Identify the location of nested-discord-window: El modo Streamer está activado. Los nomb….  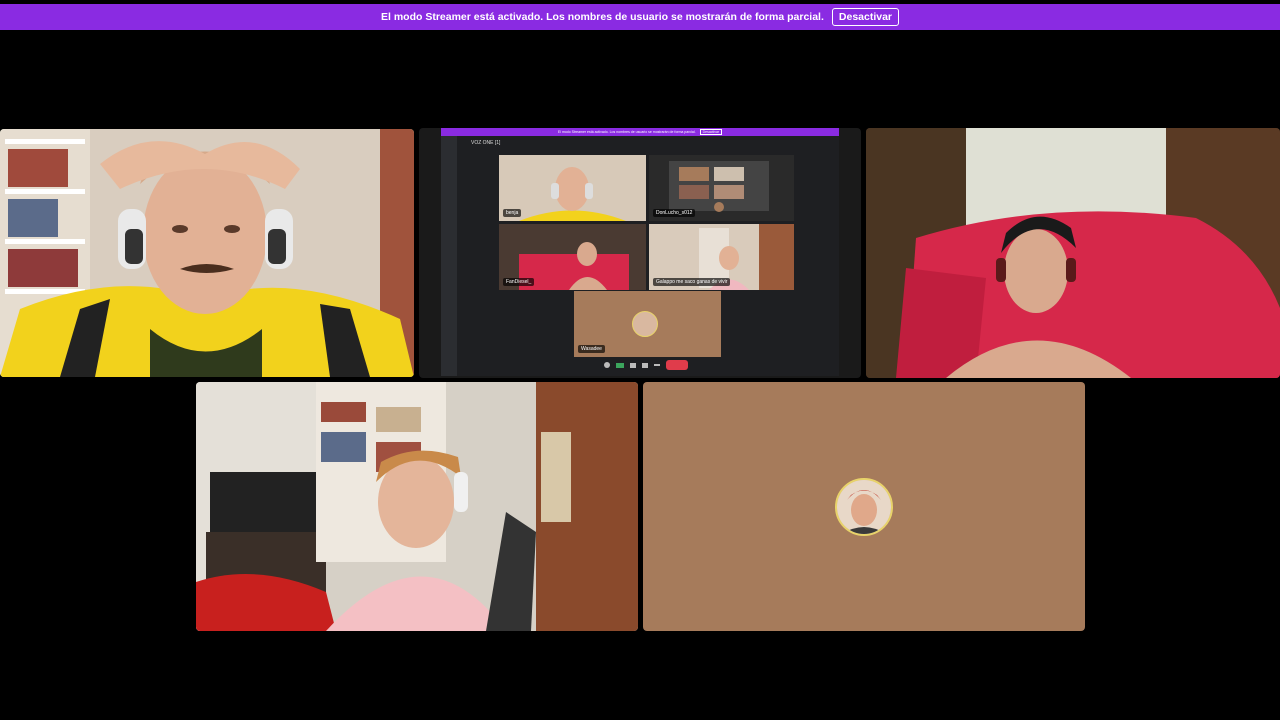
(640, 252).